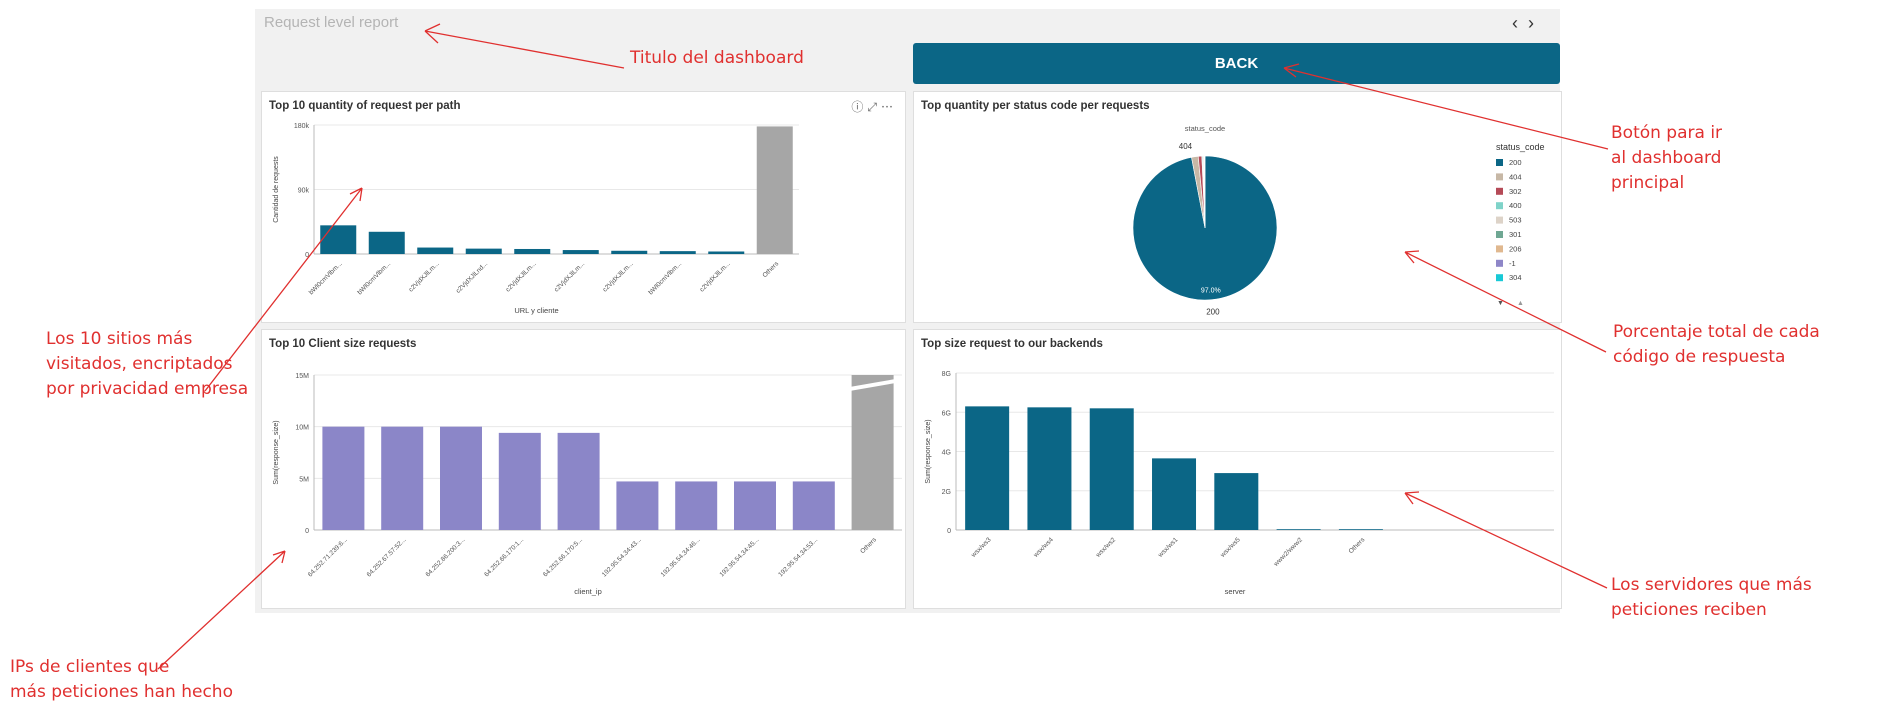 Image resolution: width=1883 pixels, height=715 pixels. Describe the element at coordinates (331, 22) in the screenshot. I see `dashboard-title: Request level report` at that location.